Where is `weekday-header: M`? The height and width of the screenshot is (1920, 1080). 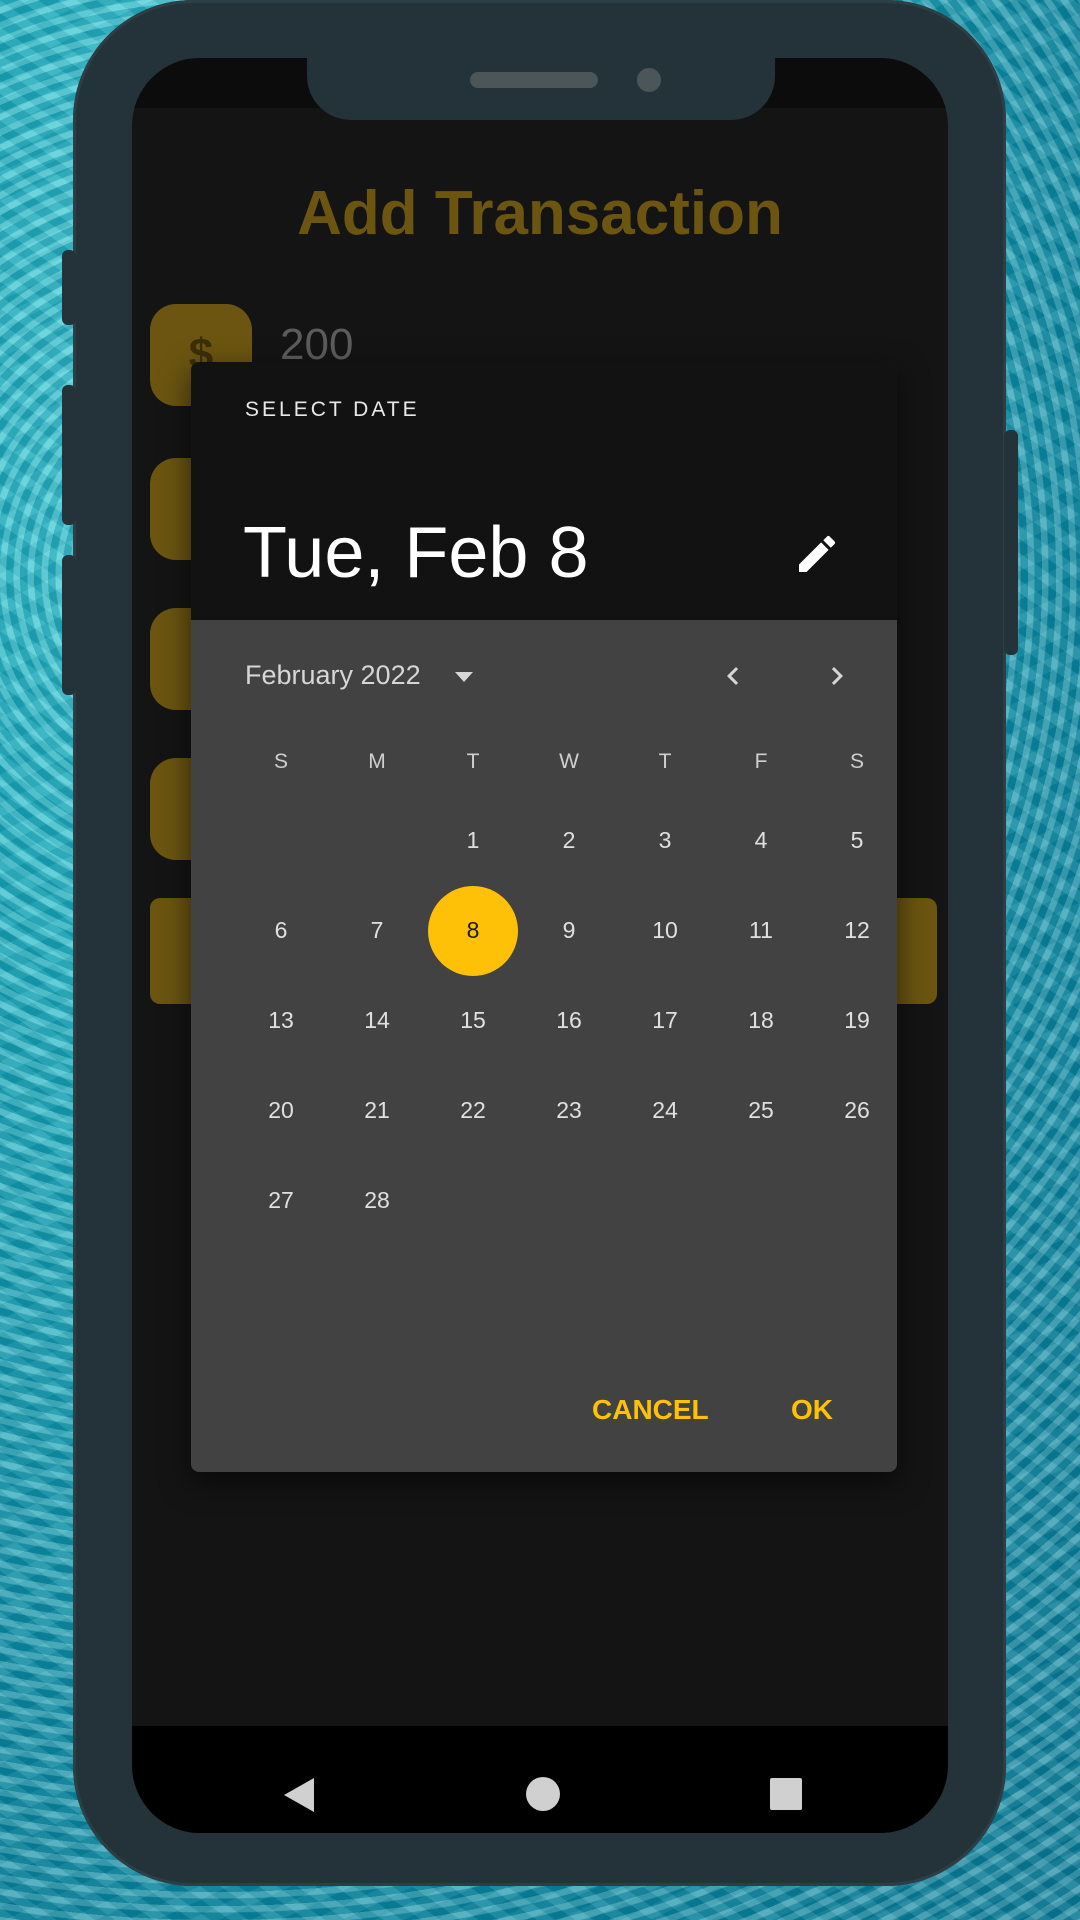 weekday-header: M is located at coordinates (377, 761).